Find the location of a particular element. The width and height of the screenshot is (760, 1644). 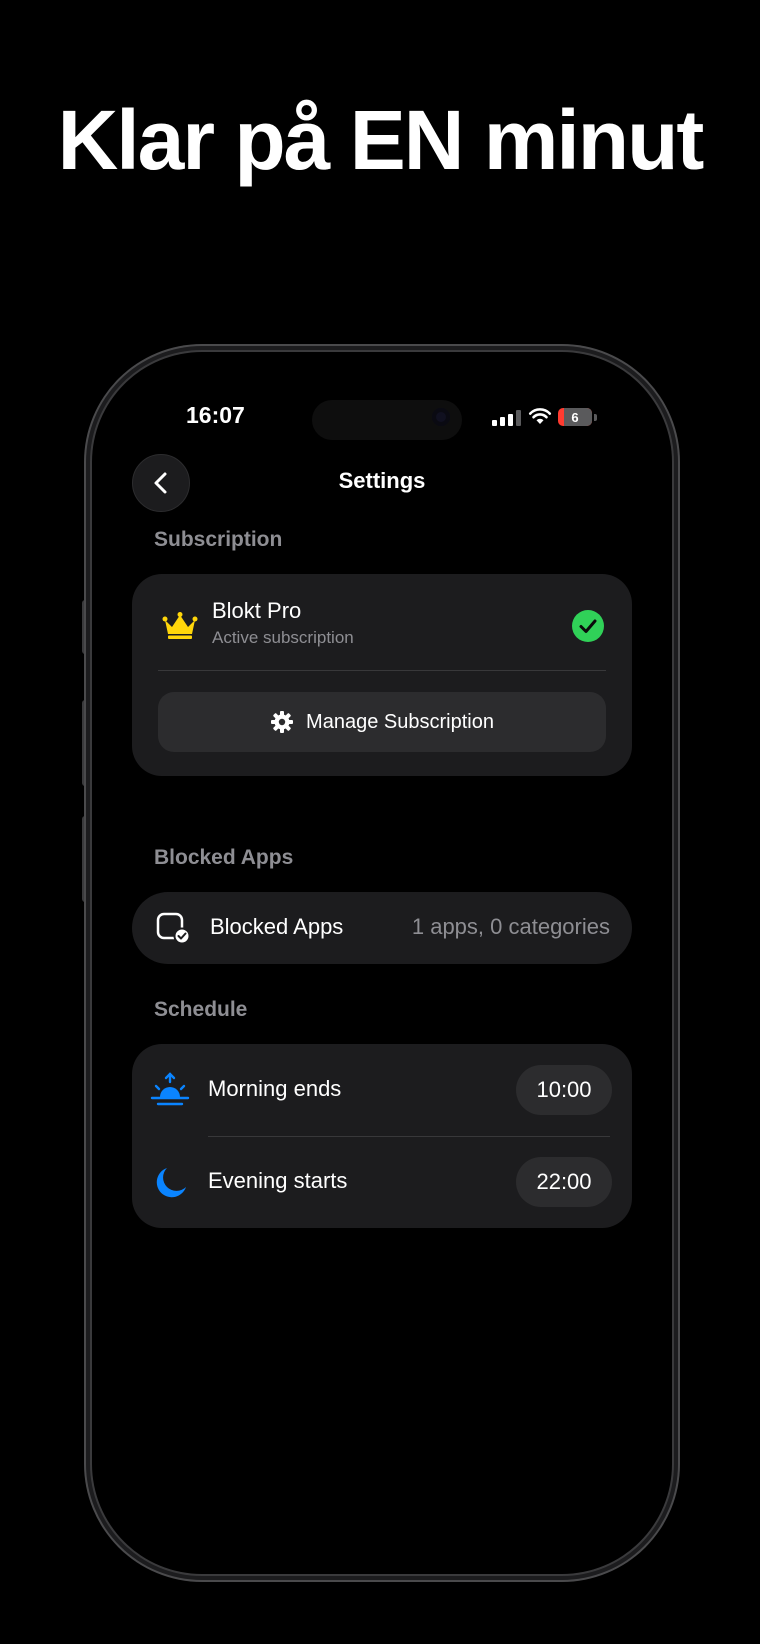

morning-ends-time: 10:00 is located at coordinates (564, 1090).